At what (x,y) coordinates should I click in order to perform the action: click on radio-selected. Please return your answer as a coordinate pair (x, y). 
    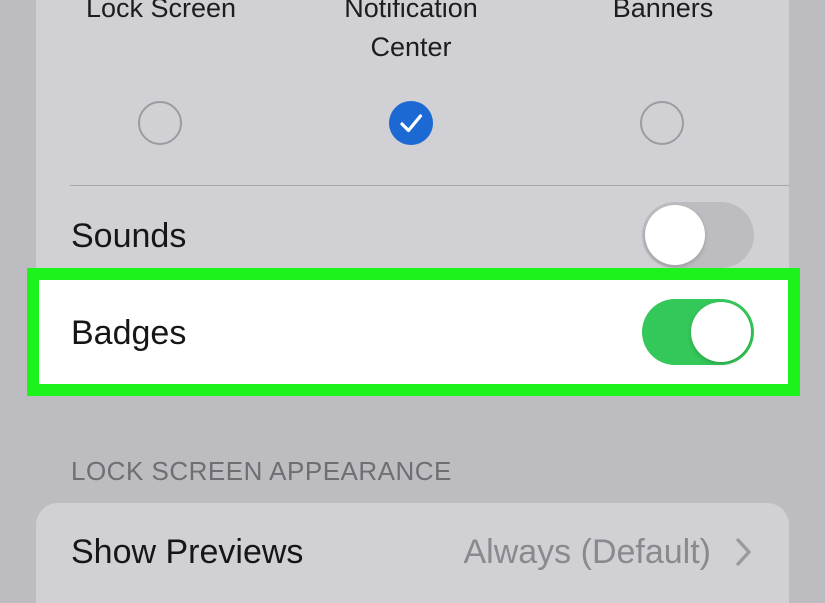
    Looking at the image, I should click on (411, 123).